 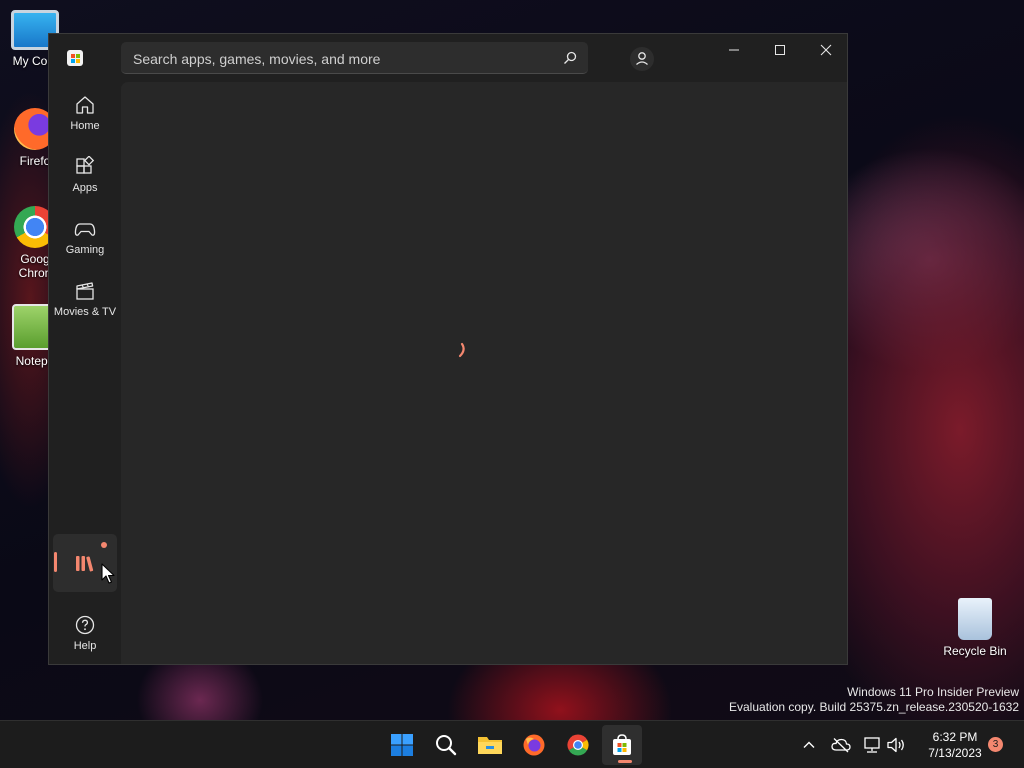 I want to click on nav-item-label: Gaming, so click(x=85, y=250).